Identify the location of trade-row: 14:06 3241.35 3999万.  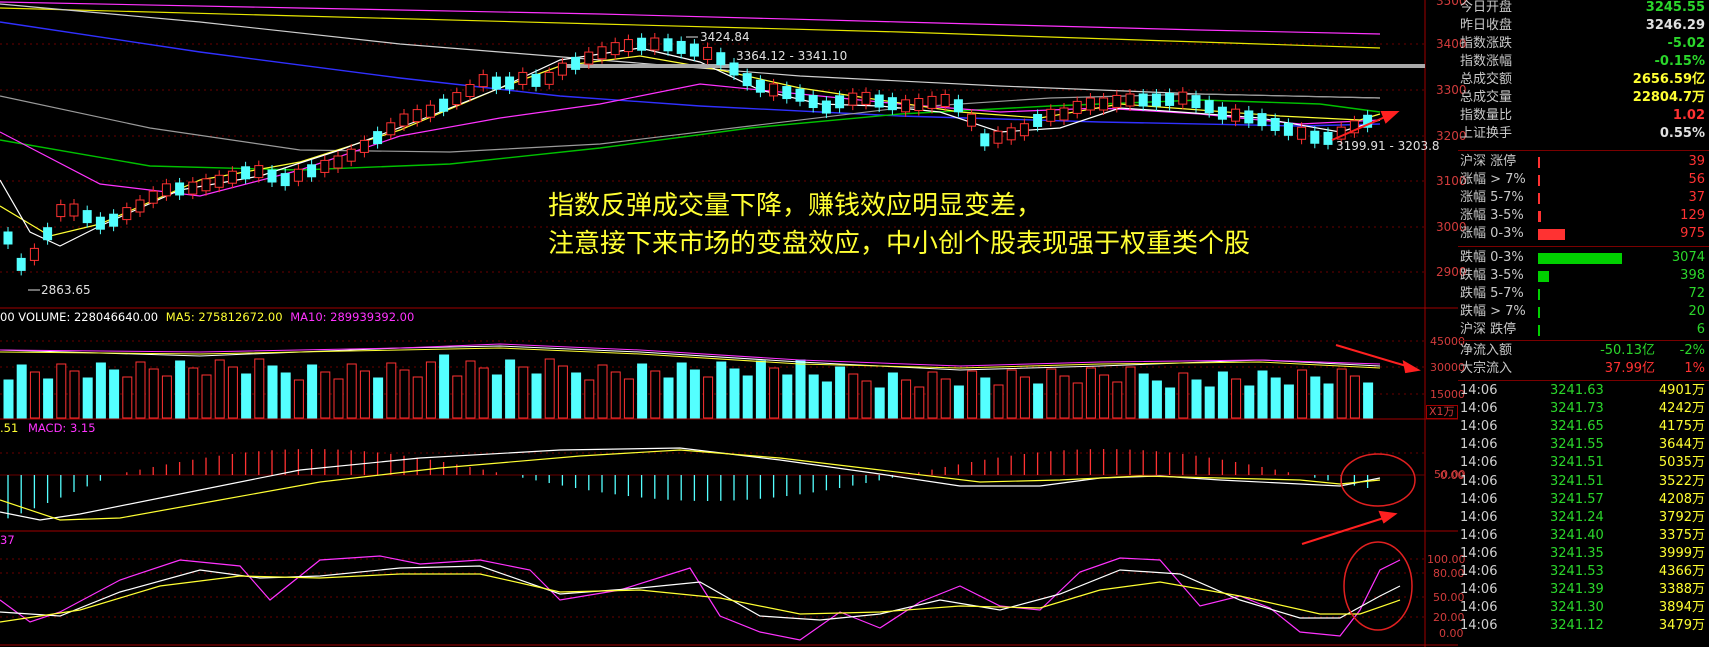
(1583, 554).